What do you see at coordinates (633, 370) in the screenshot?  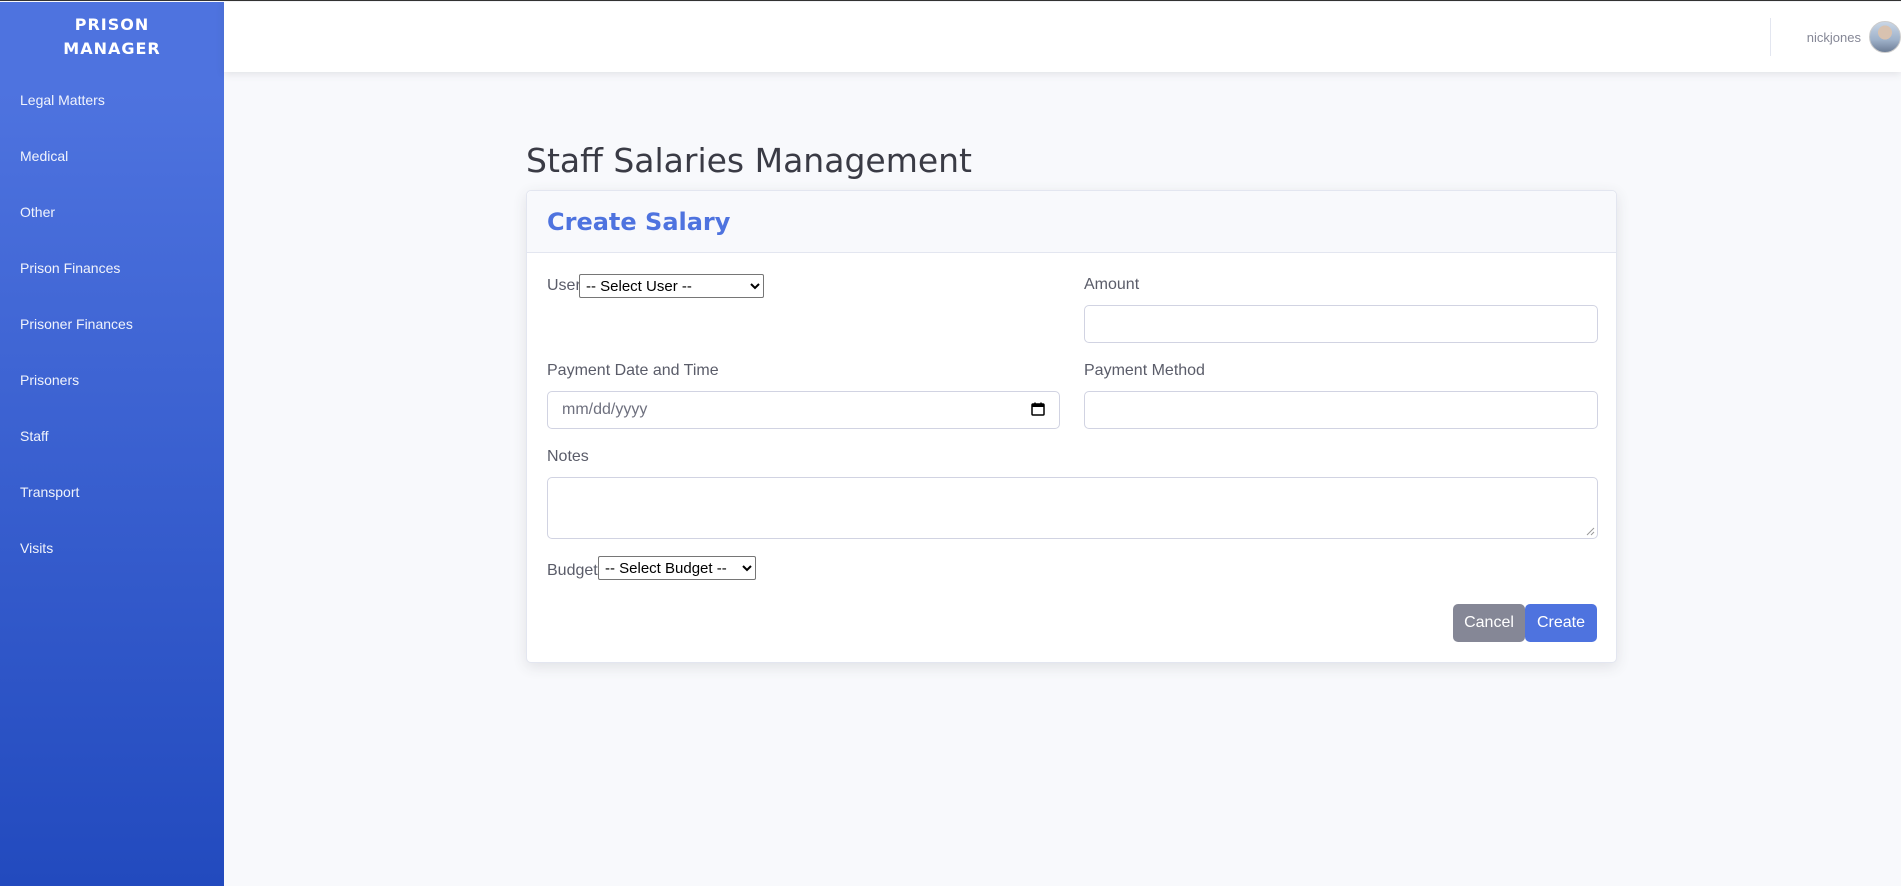 I see `payment-date-label: Payment Date and Time` at bounding box center [633, 370].